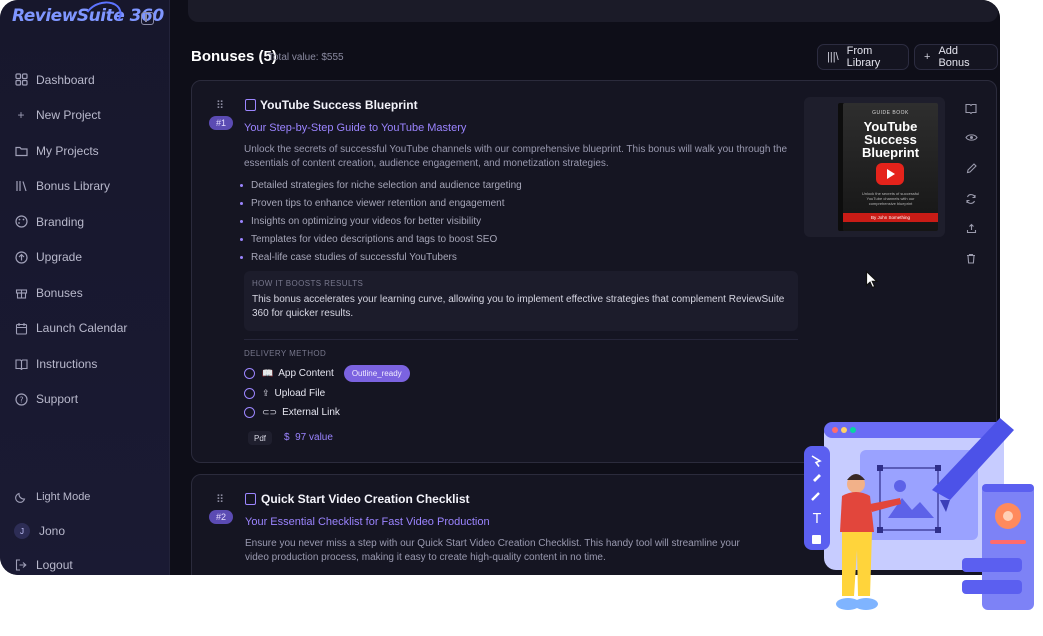  Describe the element at coordinates (22, 531) in the screenshot. I see `avatar: J` at that location.